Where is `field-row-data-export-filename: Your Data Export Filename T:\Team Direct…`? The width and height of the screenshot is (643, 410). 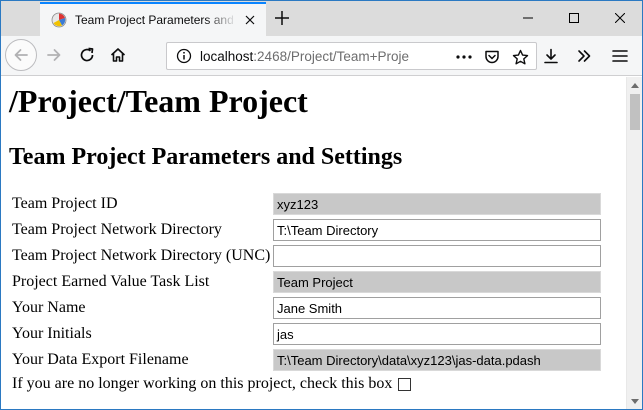 field-row-data-export-filename: Your Data Export Filename T:\Team Direct… is located at coordinates (308, 361).